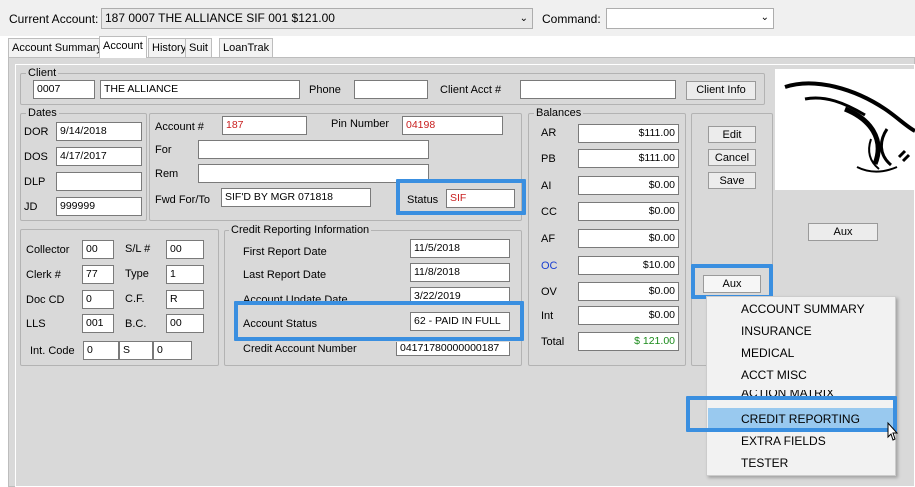 This screenshot has height=487, width=915. I want to click on lls-label: LLS, so click(36, 324).